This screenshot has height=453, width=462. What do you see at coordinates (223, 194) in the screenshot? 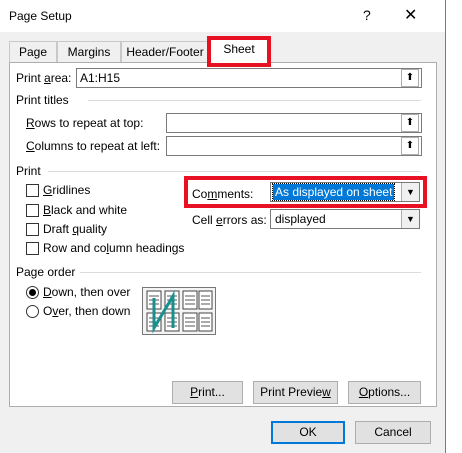
I see `comments-label: Comments:` at bounding box center [223, 194].